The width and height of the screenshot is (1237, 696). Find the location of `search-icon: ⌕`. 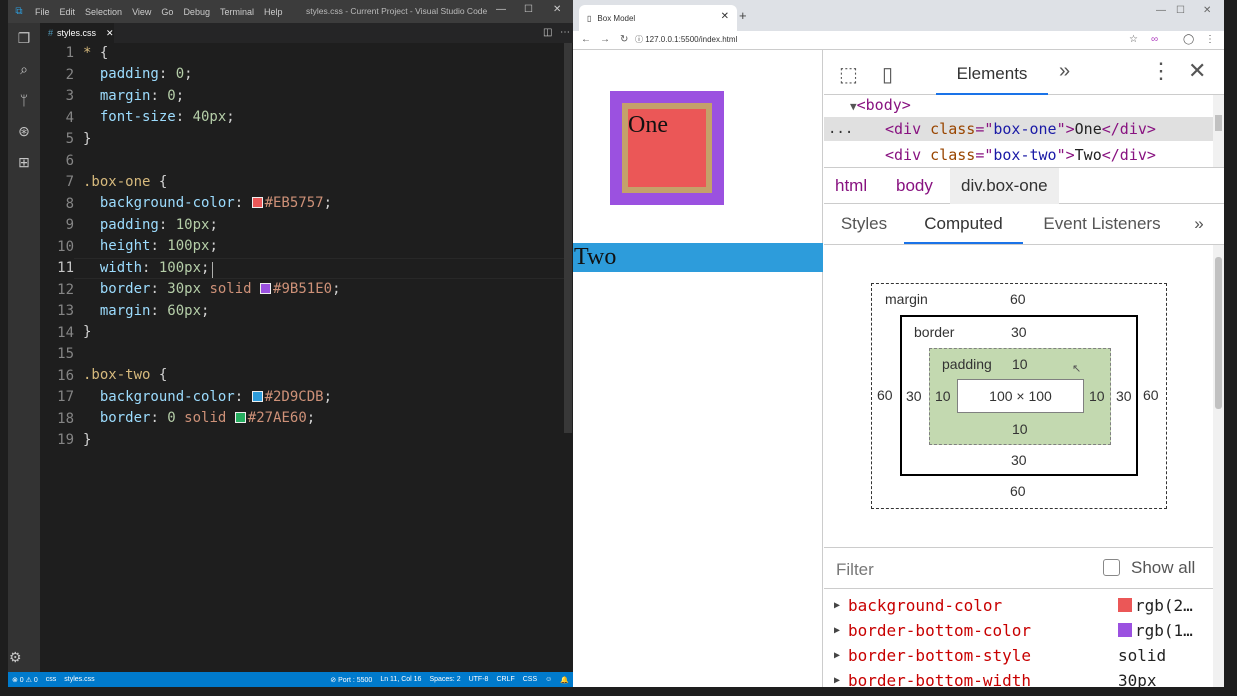

search-icon: ⌕ is located at coordinates (24, 69).